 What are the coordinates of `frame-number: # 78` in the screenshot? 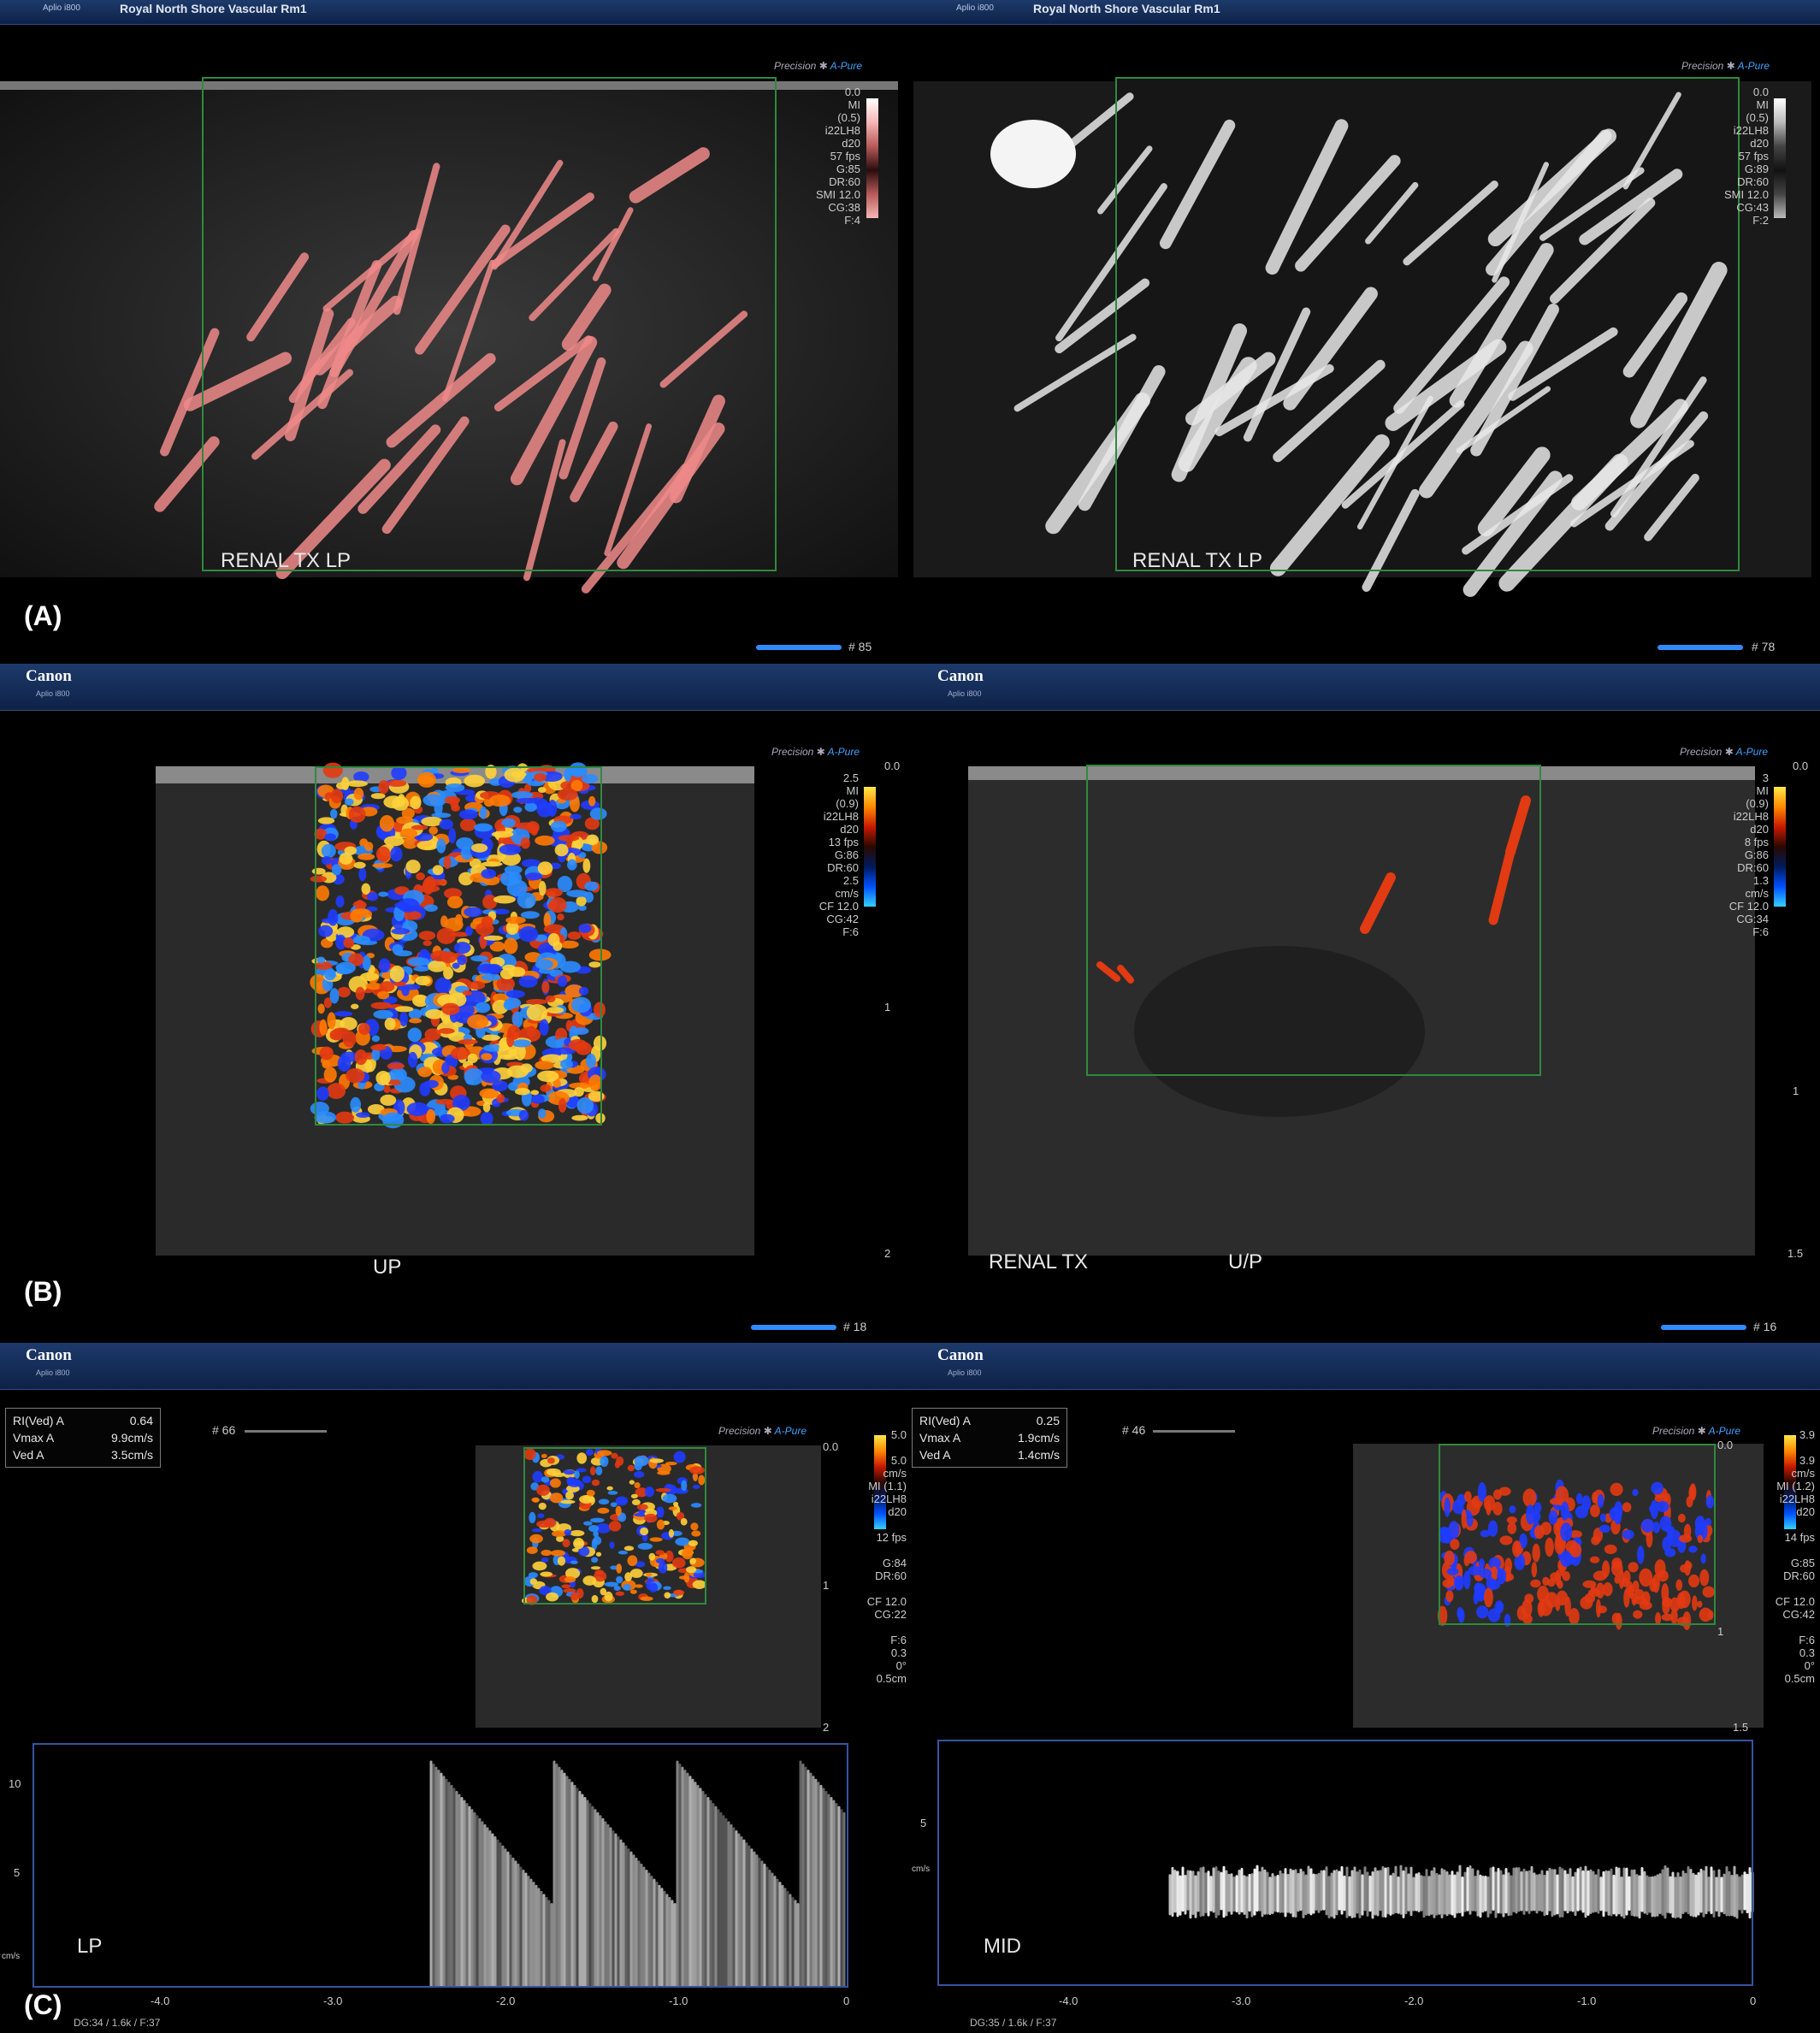 It's located at (1764, 646).